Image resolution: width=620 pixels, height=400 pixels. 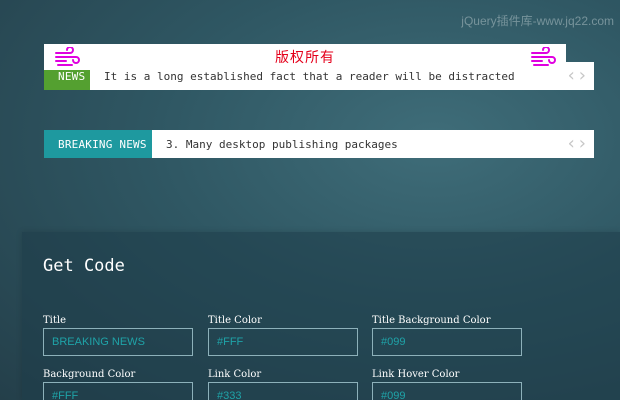 What do you see at coordinates (360, 144) in the screenshot?
I see `ticker-link: 3. Many desktop publishing packages` at bounding box center [360, 144].